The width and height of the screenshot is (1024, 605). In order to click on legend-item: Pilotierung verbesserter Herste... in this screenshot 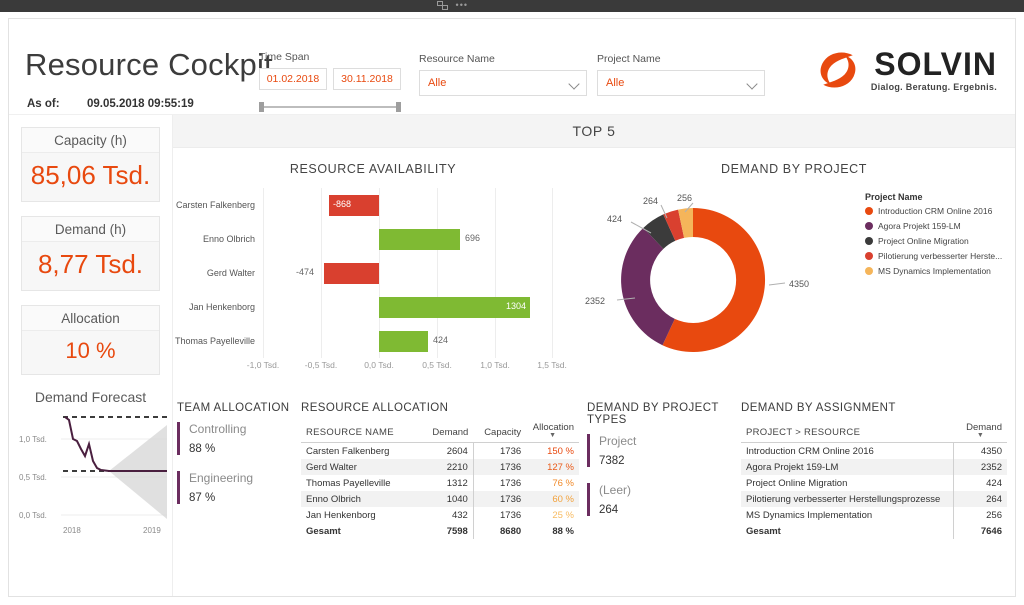, I will do `click(936, 256)`.